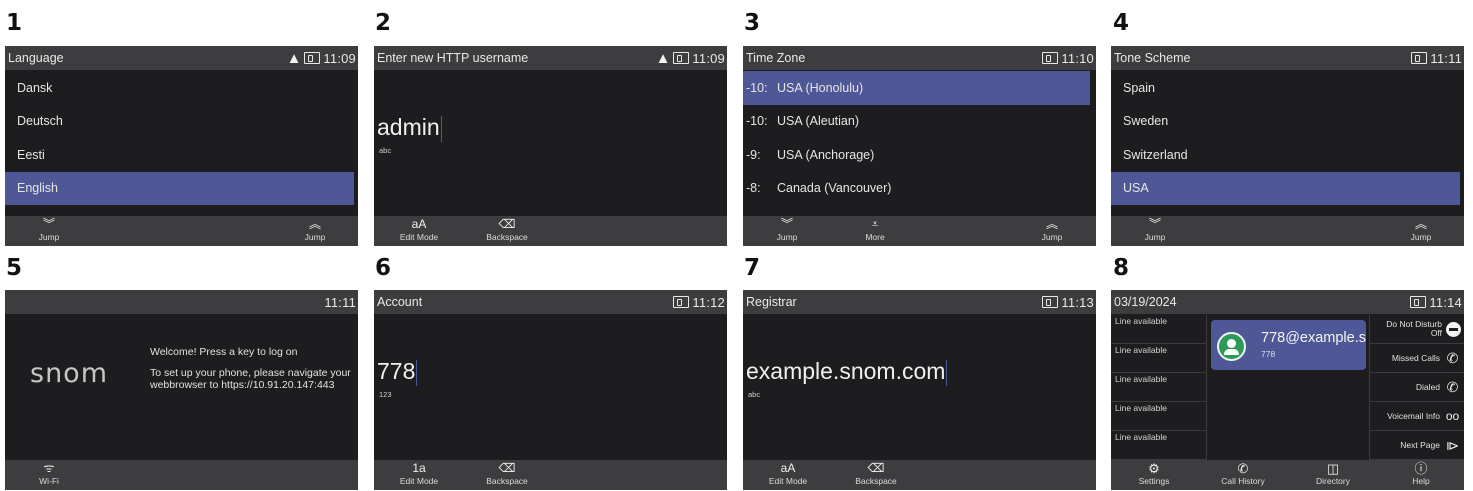  I want to click on voicemail-info-key: Voicemail Info oo, so click(1416, 416).